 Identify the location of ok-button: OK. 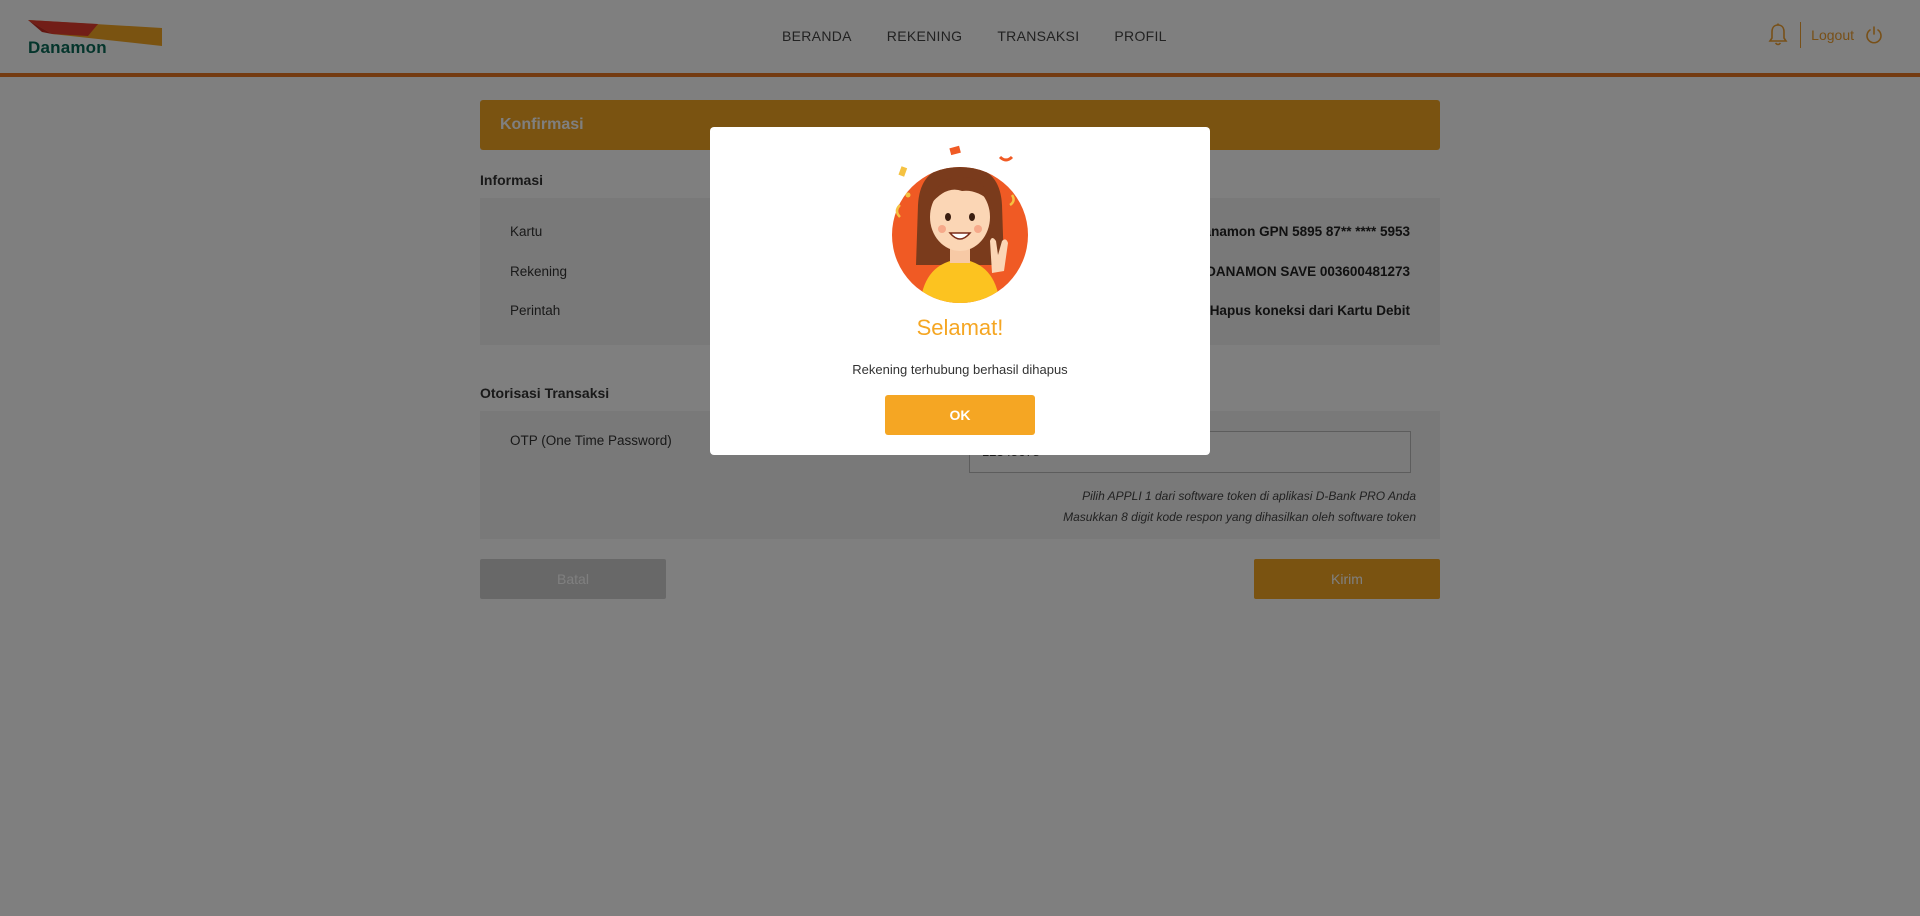
(960, 415).